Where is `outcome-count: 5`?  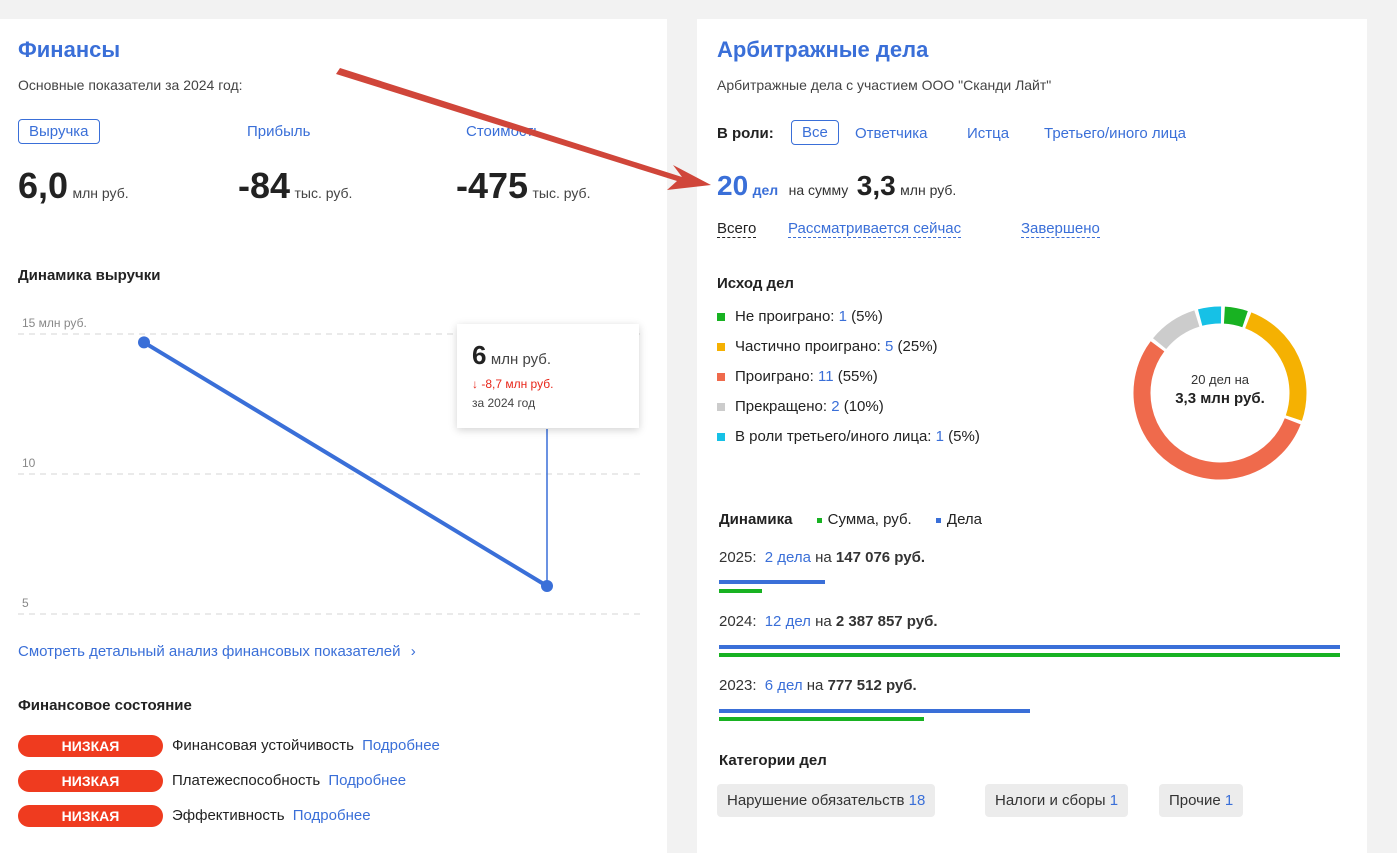
outcome-count: 5 is located at coordinates (889, 346).